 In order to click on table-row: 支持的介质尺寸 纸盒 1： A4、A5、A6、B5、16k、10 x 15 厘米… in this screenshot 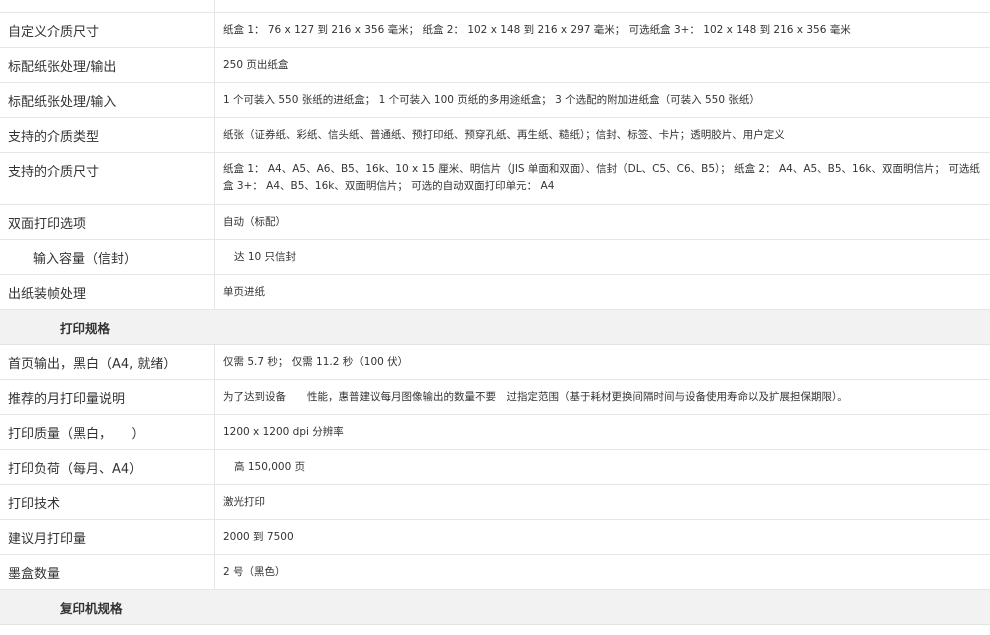, I will do `click(495, 179)`.